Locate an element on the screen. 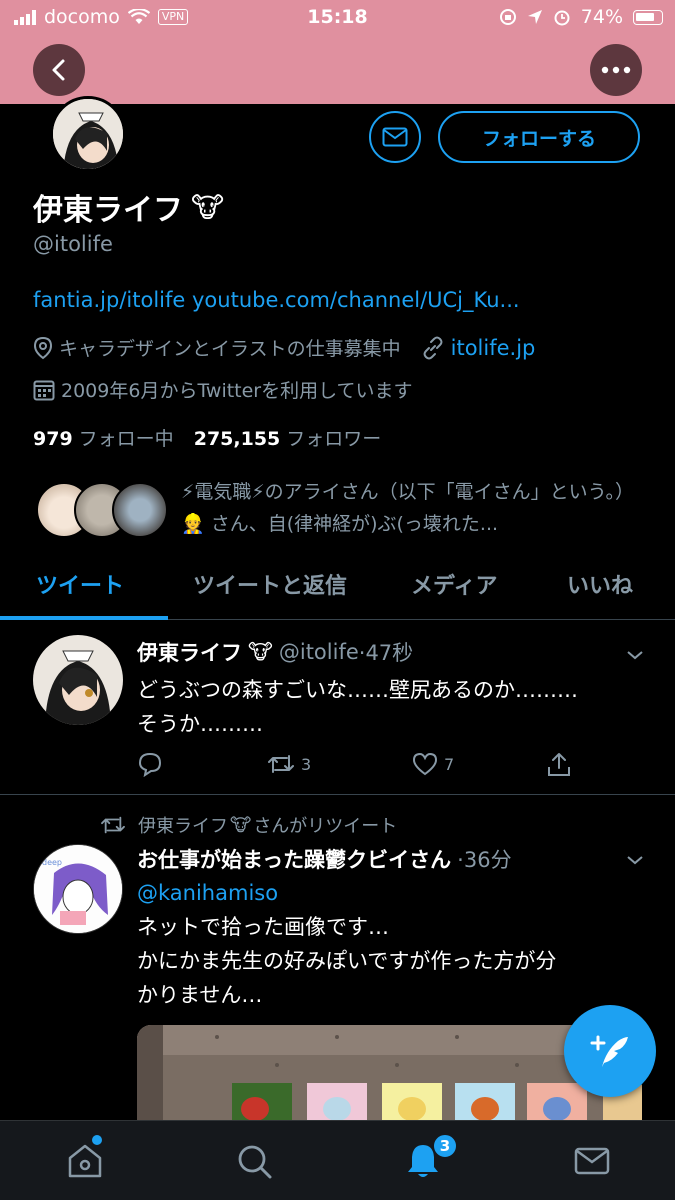 The width and height of the screenshot is (675, 1200). known-follower-avatars is located at coordinates (102, 510).